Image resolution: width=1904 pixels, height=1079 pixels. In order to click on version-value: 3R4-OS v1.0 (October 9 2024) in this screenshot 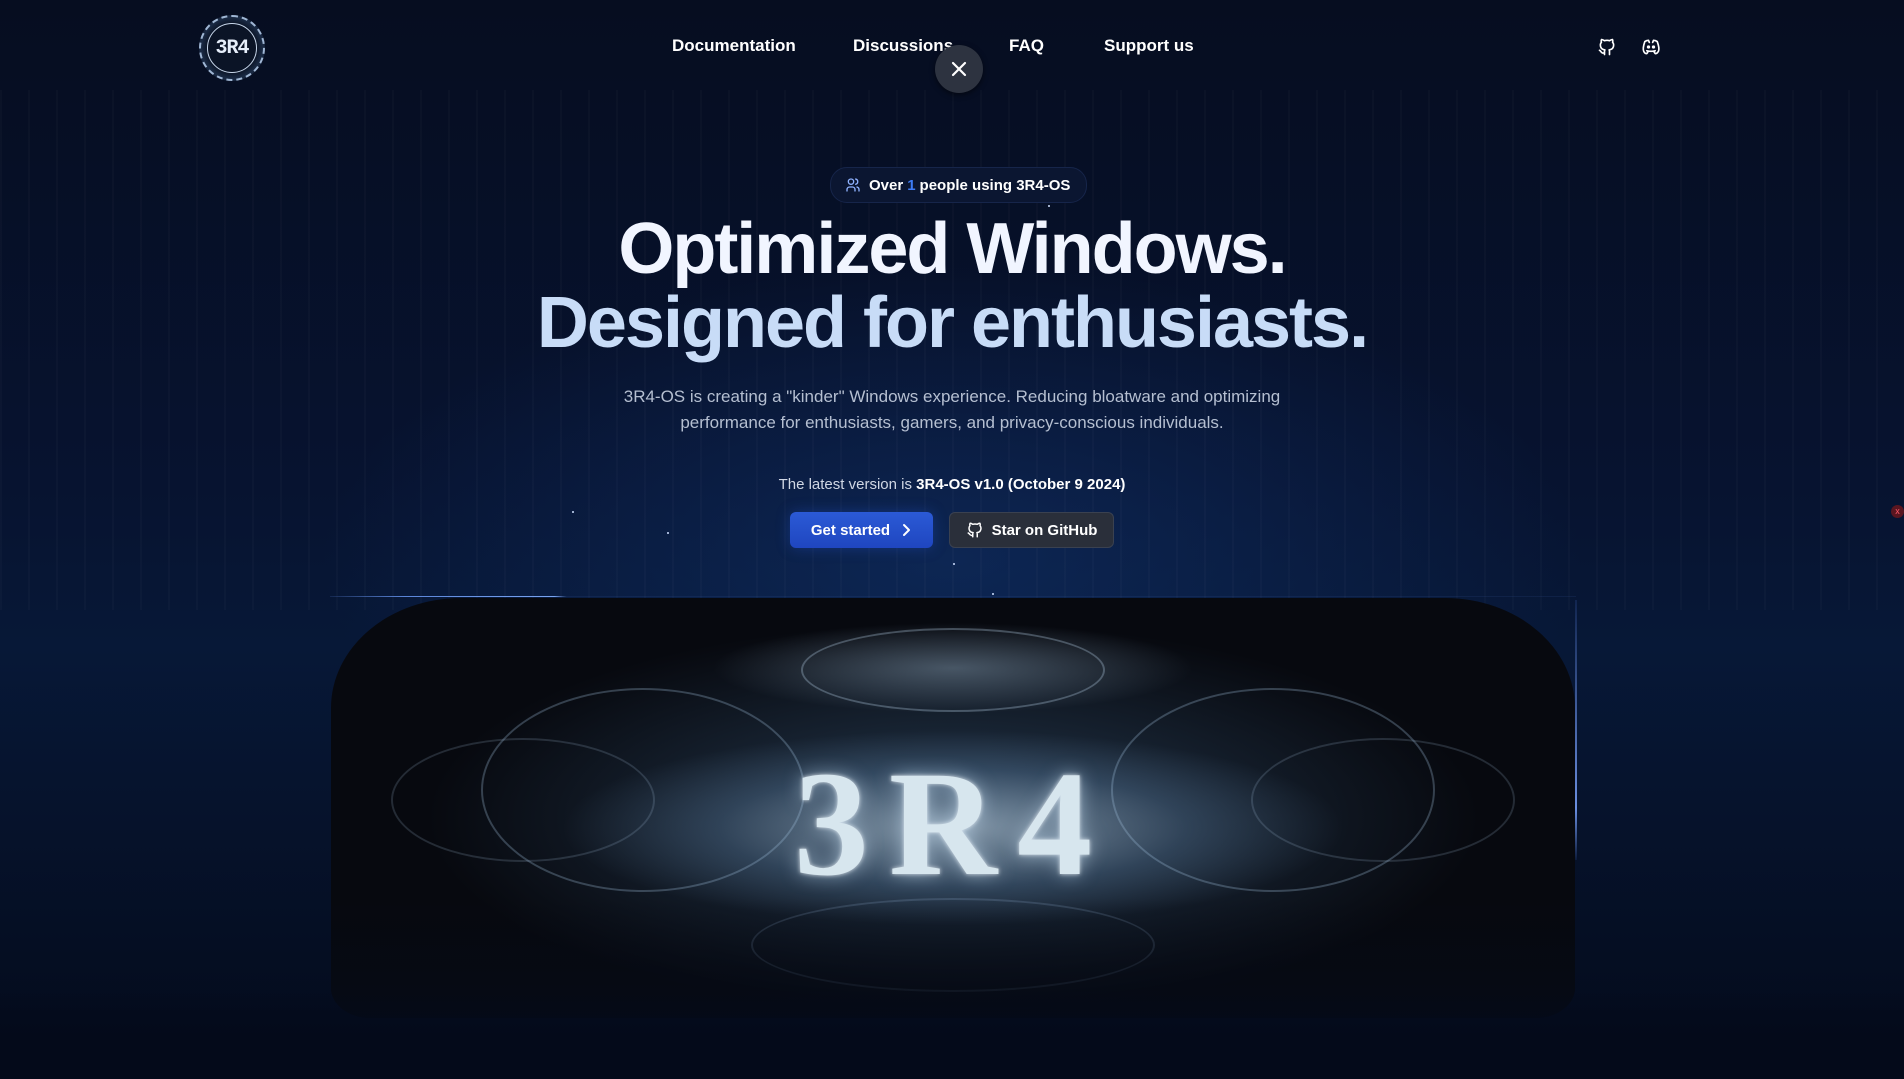, I will do `click(1021, 484)`.